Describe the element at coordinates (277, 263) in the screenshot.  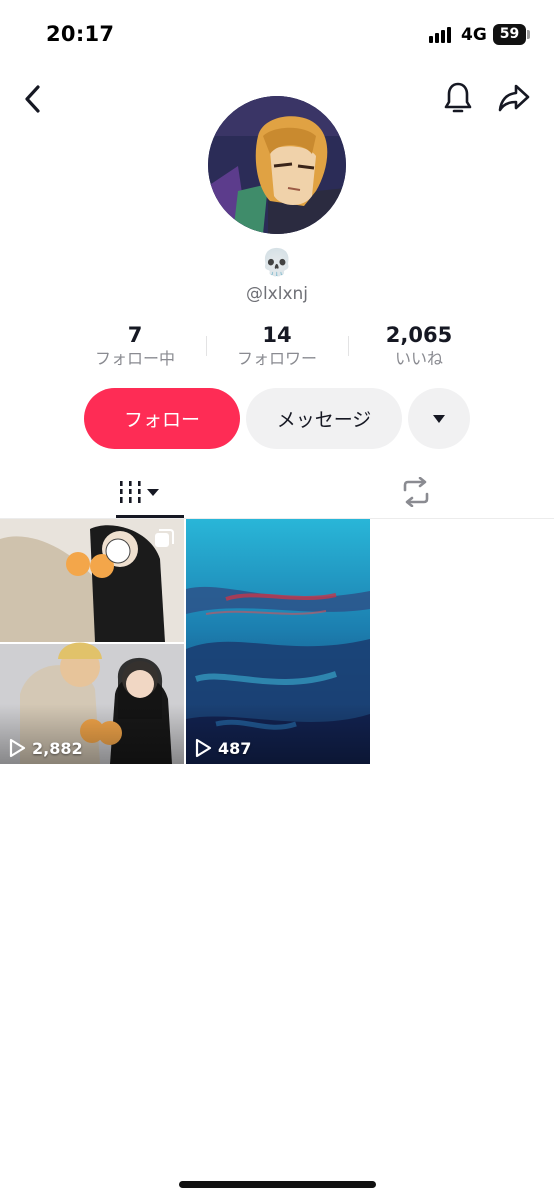
I see `display-name: 💀` at that location.